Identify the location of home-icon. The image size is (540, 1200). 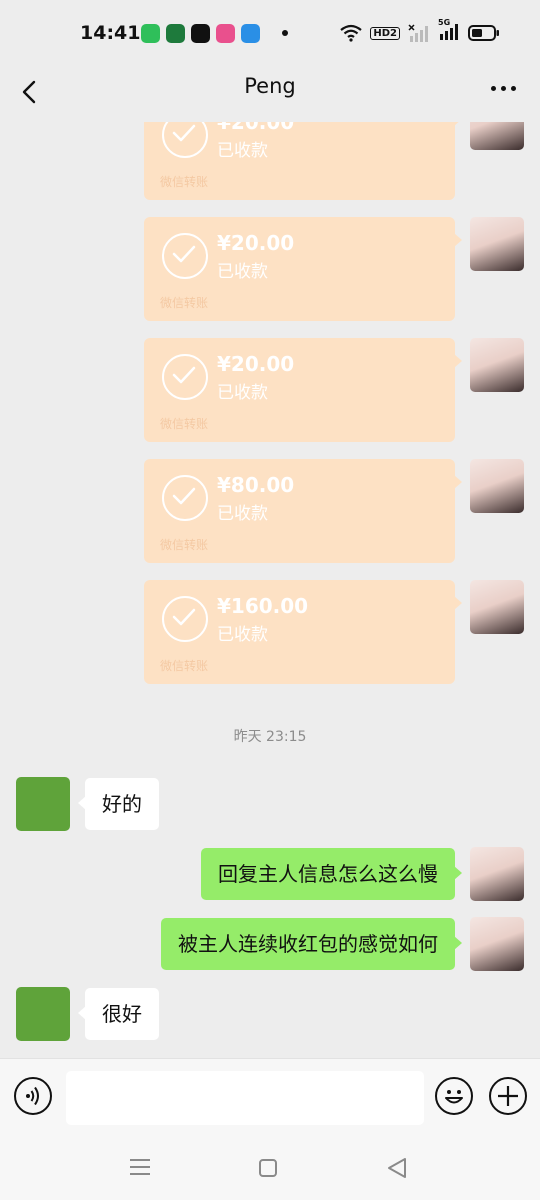
(268, 1168).